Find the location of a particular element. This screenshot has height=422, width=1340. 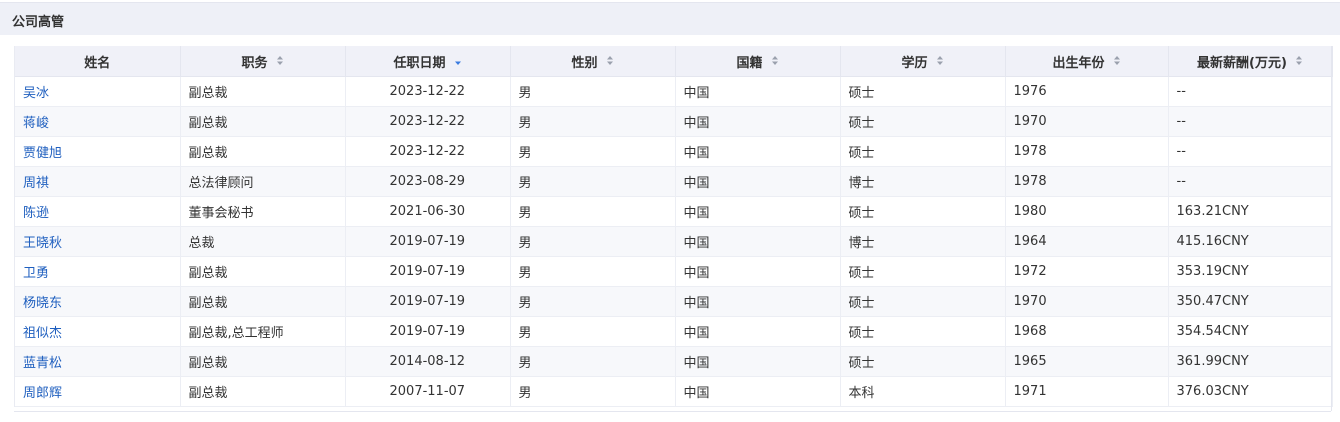

cell-position: 总法律顾问 is located at coordinates (263, 181).